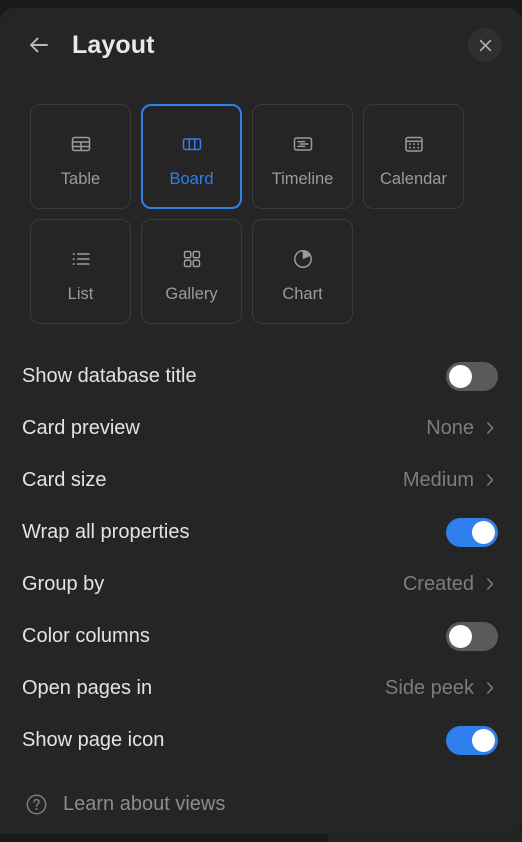 The width and height of the screenshot is (522, 842). Describe the element at coordinates (192, 259) in the screenshot. I see `gallery-icon` at that location.